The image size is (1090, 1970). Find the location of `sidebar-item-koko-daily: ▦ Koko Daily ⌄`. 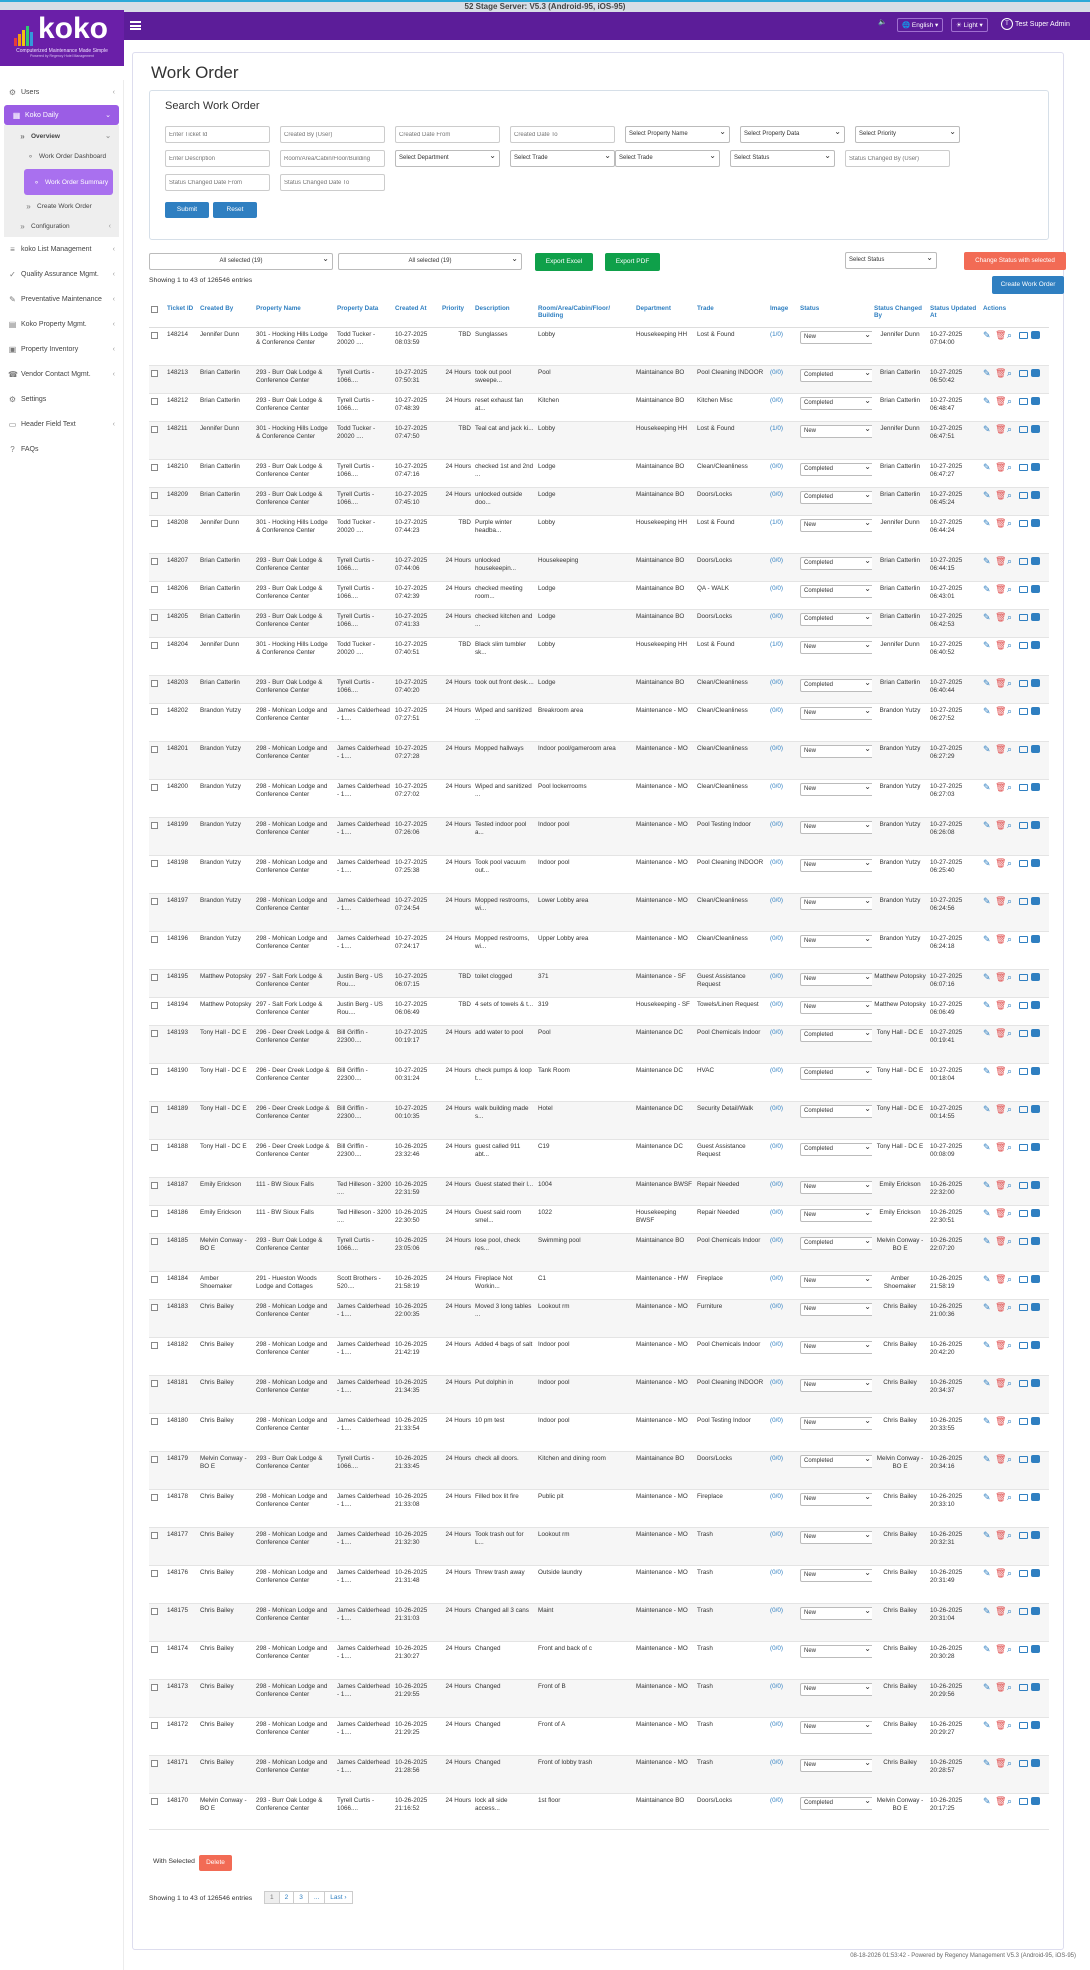

sidebar-item-koko-daily: ▦ Koko Daily ⌄ is located at coordinates (61, 115).